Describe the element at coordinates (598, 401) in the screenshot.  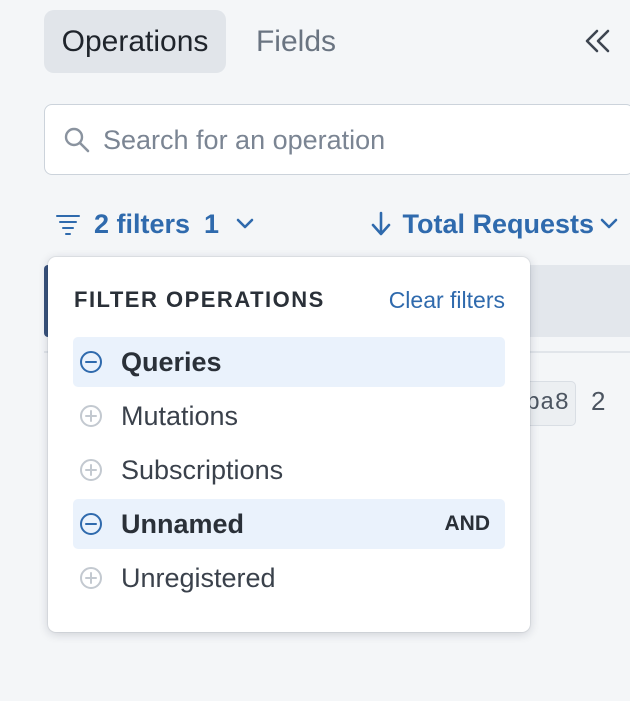
I see `operation-request-count: 2` at that location.